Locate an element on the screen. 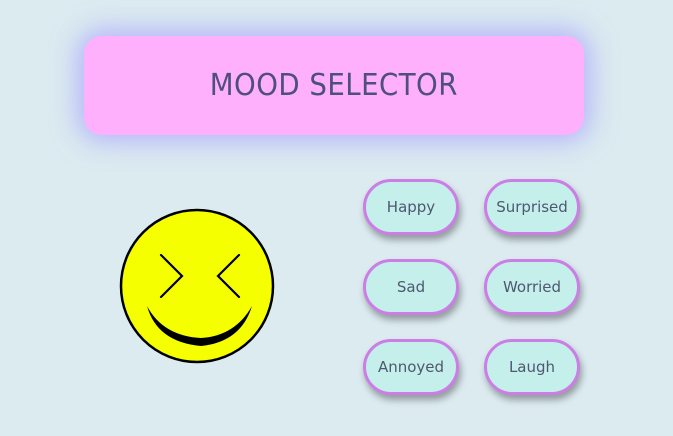  laughing-face-icon is located at coordinates (197, 286).